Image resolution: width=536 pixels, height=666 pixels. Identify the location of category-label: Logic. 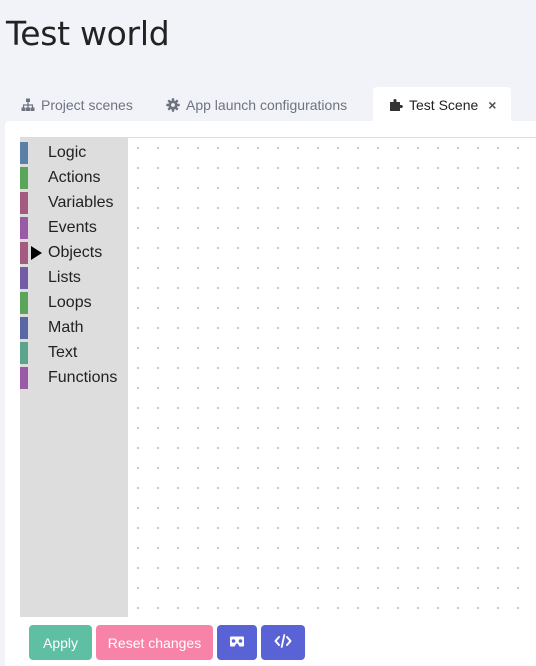
(67, 152).